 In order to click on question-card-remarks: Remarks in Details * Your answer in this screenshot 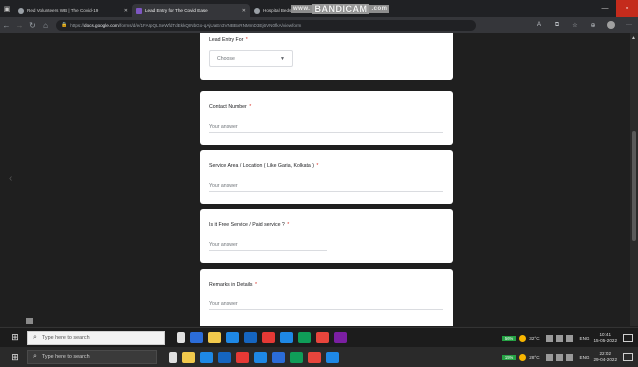, I will do `click(326, 297)`.